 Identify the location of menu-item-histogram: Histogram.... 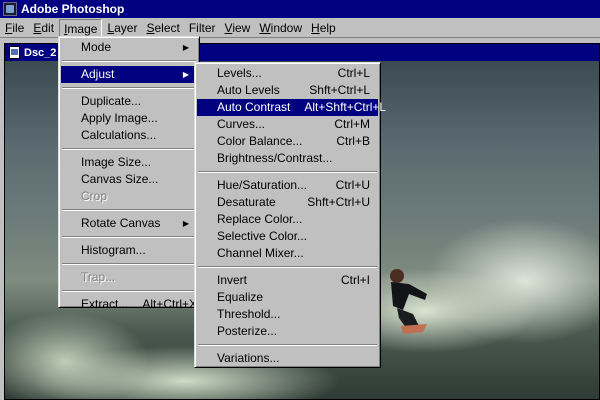
(129, 250).